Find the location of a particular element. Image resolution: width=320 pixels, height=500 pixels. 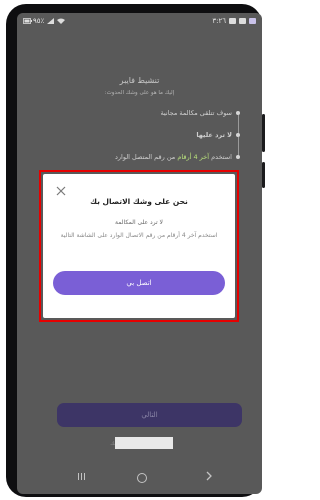

next-button: التالي is located at coordinates (149, 415).